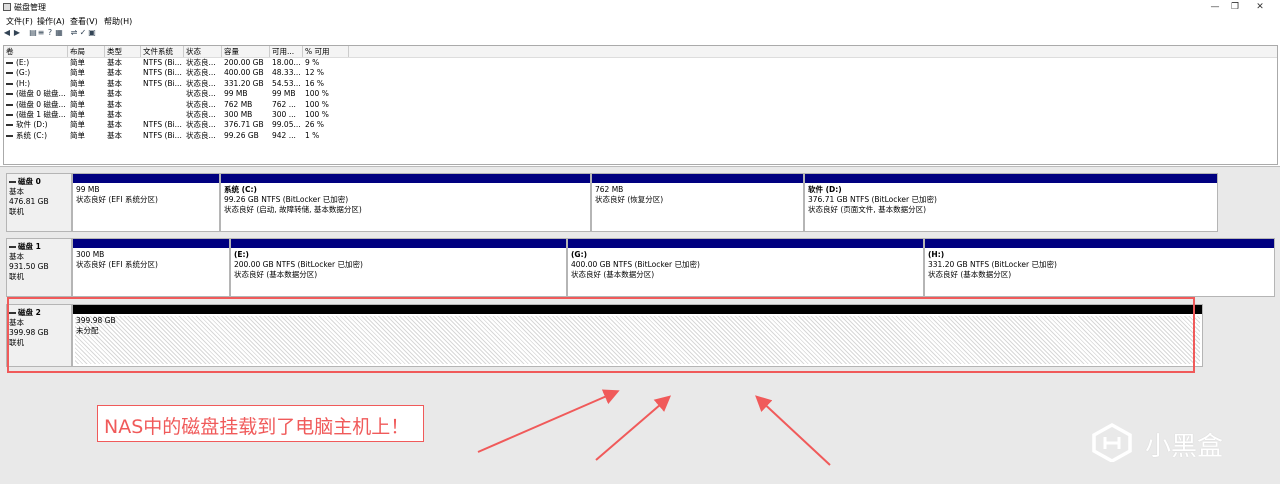 Image resolution: width=1280 pixels, height=484 pixels. I want to click on annotation-box: NAS中的磁盘挂载到了电脑主机上！, so click(260, 423).